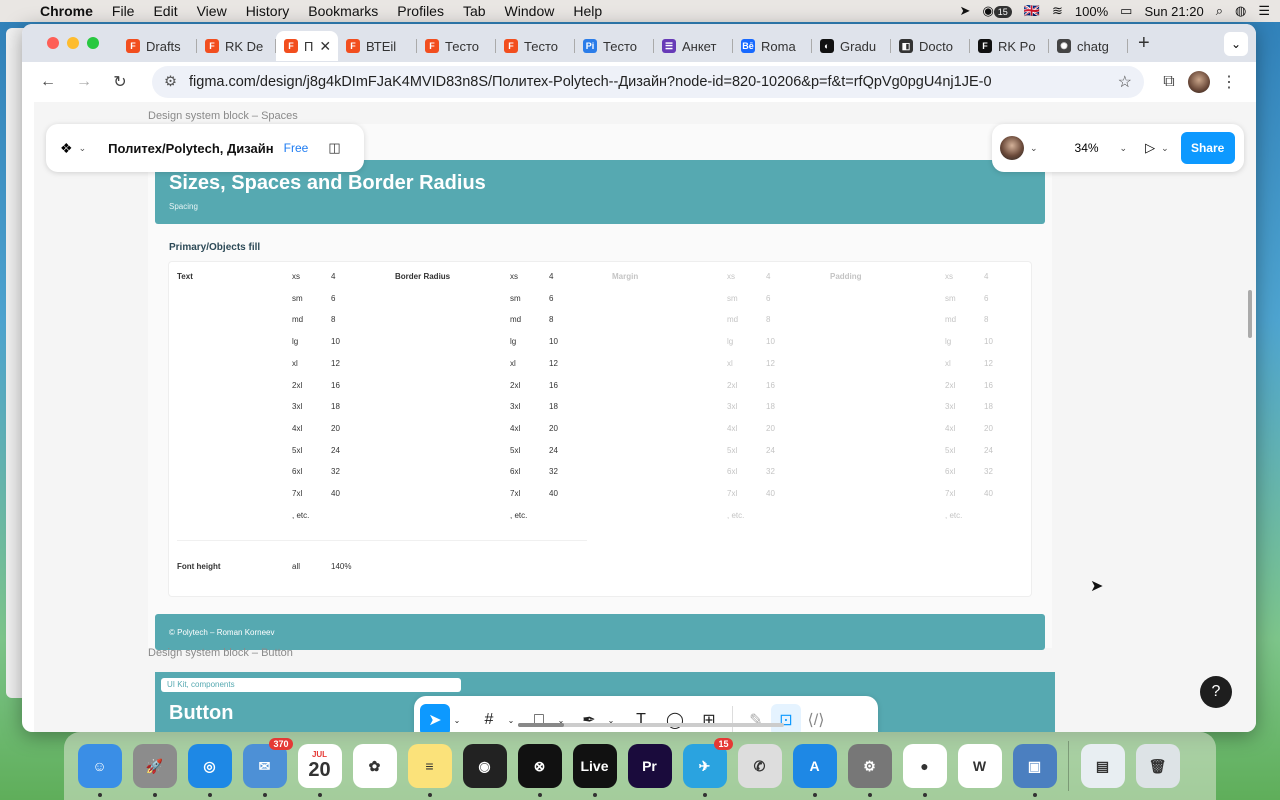 This screenshot has height=800, width=1280. I want to click on chrome-menu-icon: ⋮, so click(1229, 82).